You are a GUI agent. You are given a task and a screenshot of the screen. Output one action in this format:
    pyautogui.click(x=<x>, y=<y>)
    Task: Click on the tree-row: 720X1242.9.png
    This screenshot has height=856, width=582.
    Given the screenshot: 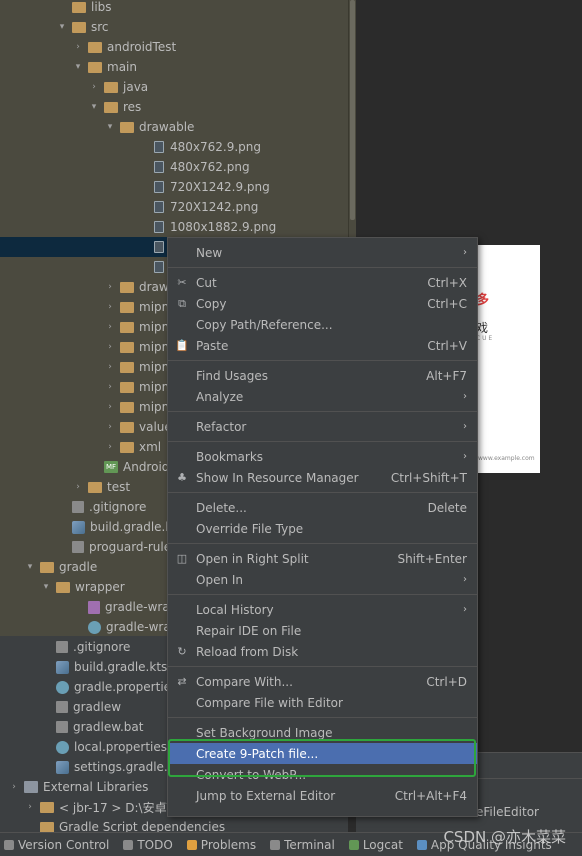 What is the action you would take?
    pyautogui.click(x=174, y=187)
    